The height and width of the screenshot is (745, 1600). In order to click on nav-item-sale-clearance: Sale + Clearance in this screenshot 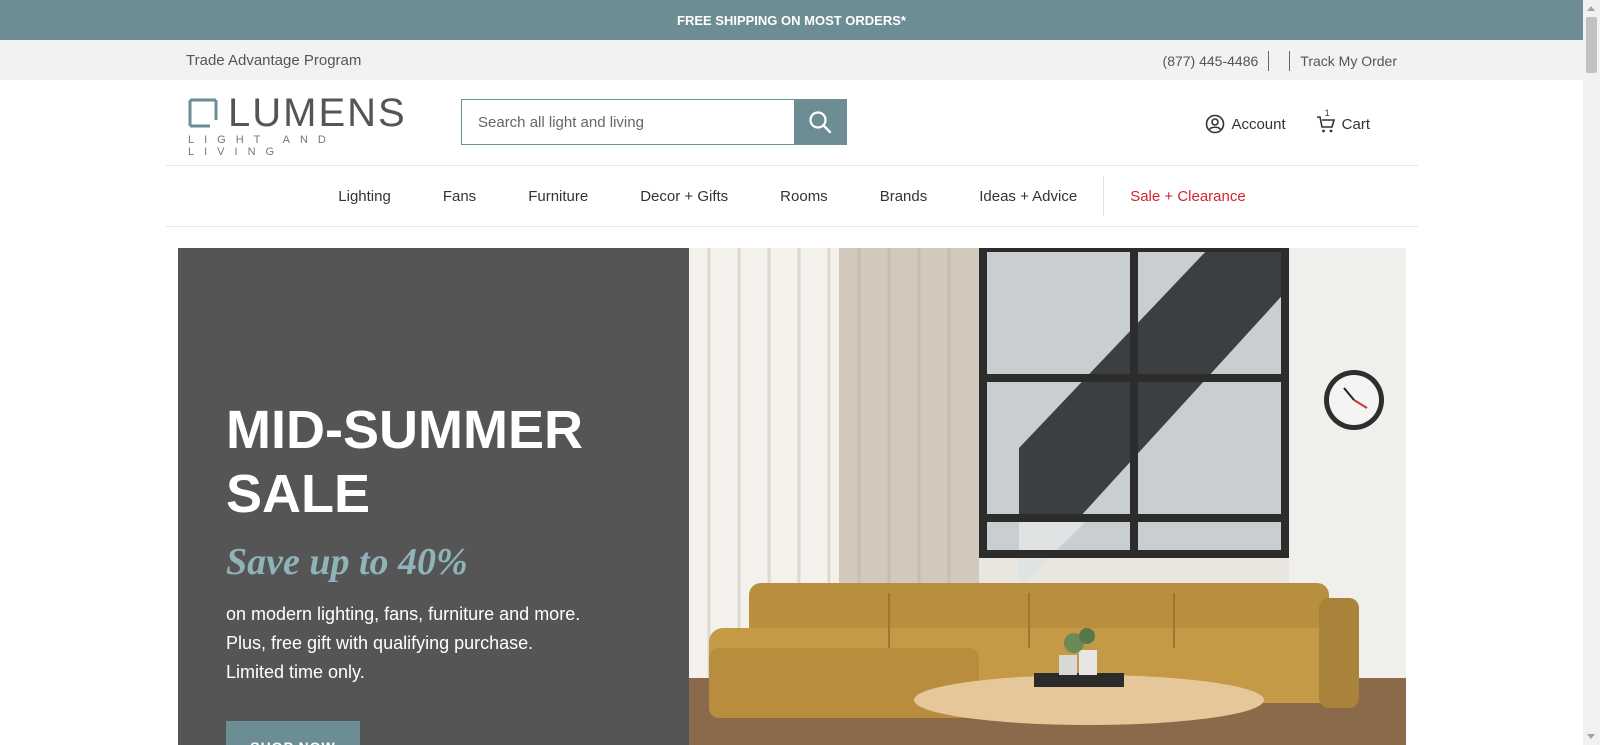, I will do `click(1188, 196)`.